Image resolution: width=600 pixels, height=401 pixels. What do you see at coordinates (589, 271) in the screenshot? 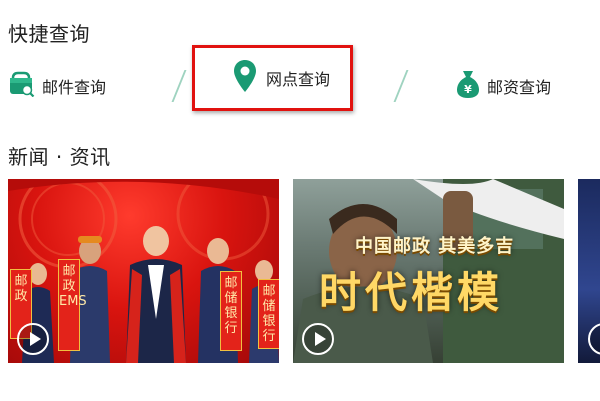
I see `news-card` at bounding box center [589, 271].